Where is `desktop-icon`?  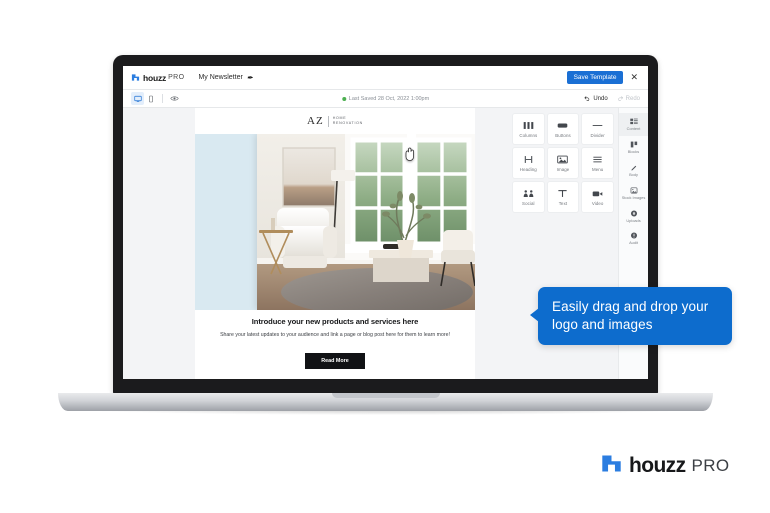
desktop-icon is located at coordinates (137, 98).